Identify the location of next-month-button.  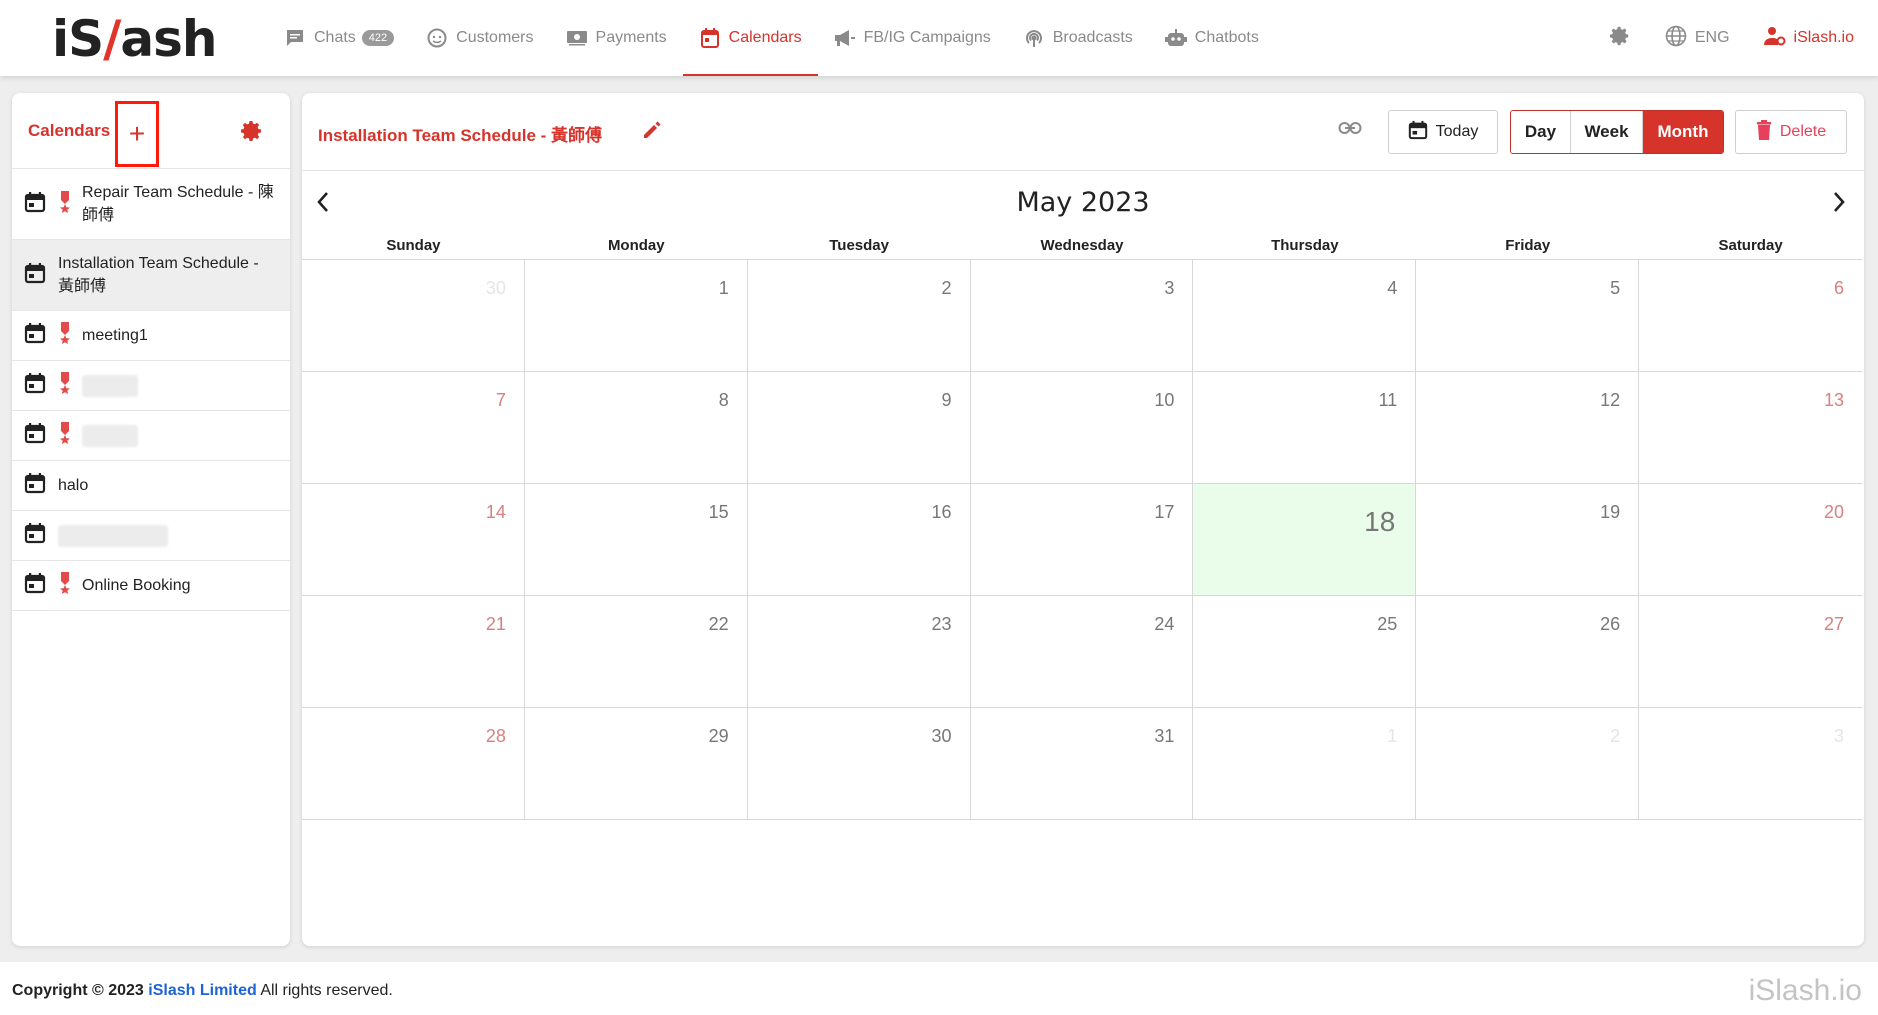
(1839, 204).